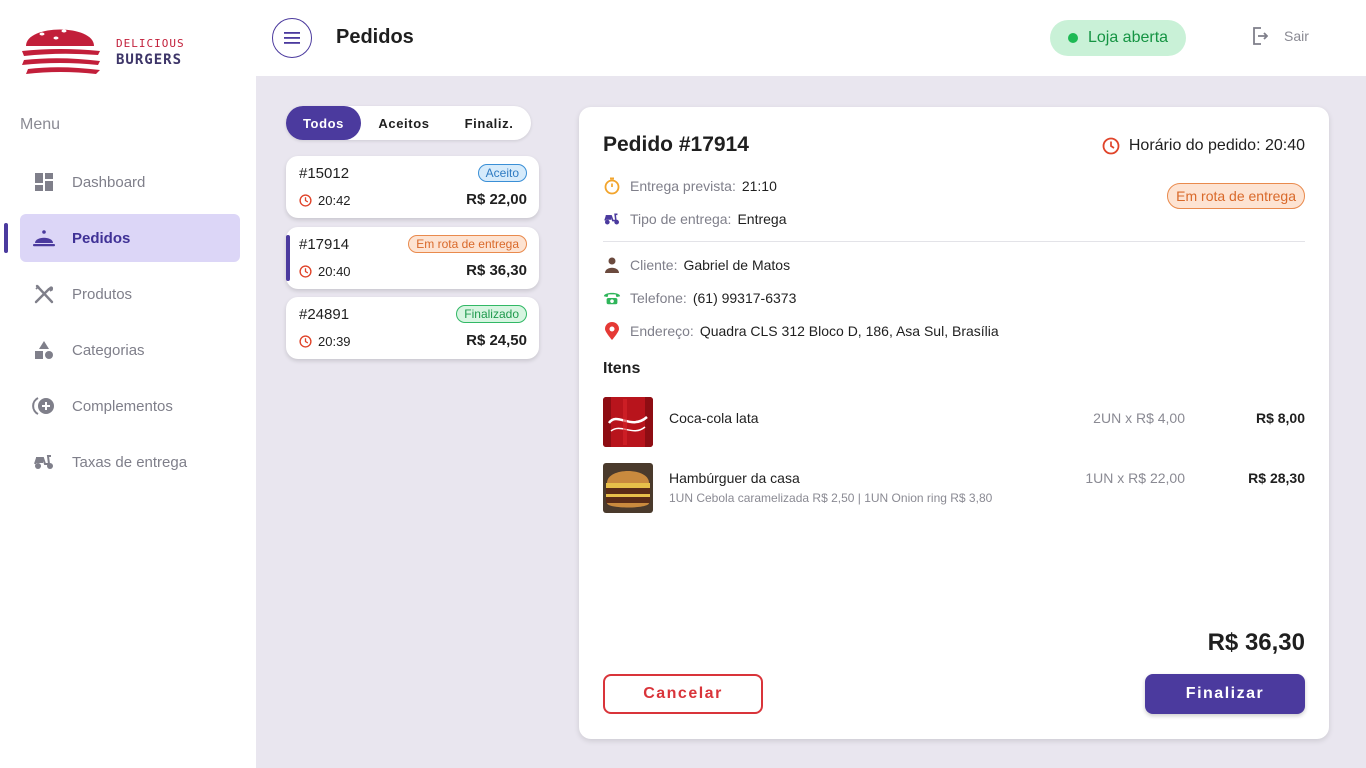 The height and width of the screenshot is (768, 1366). I want to click on hamburger-menu-icon, so click(292, 38).